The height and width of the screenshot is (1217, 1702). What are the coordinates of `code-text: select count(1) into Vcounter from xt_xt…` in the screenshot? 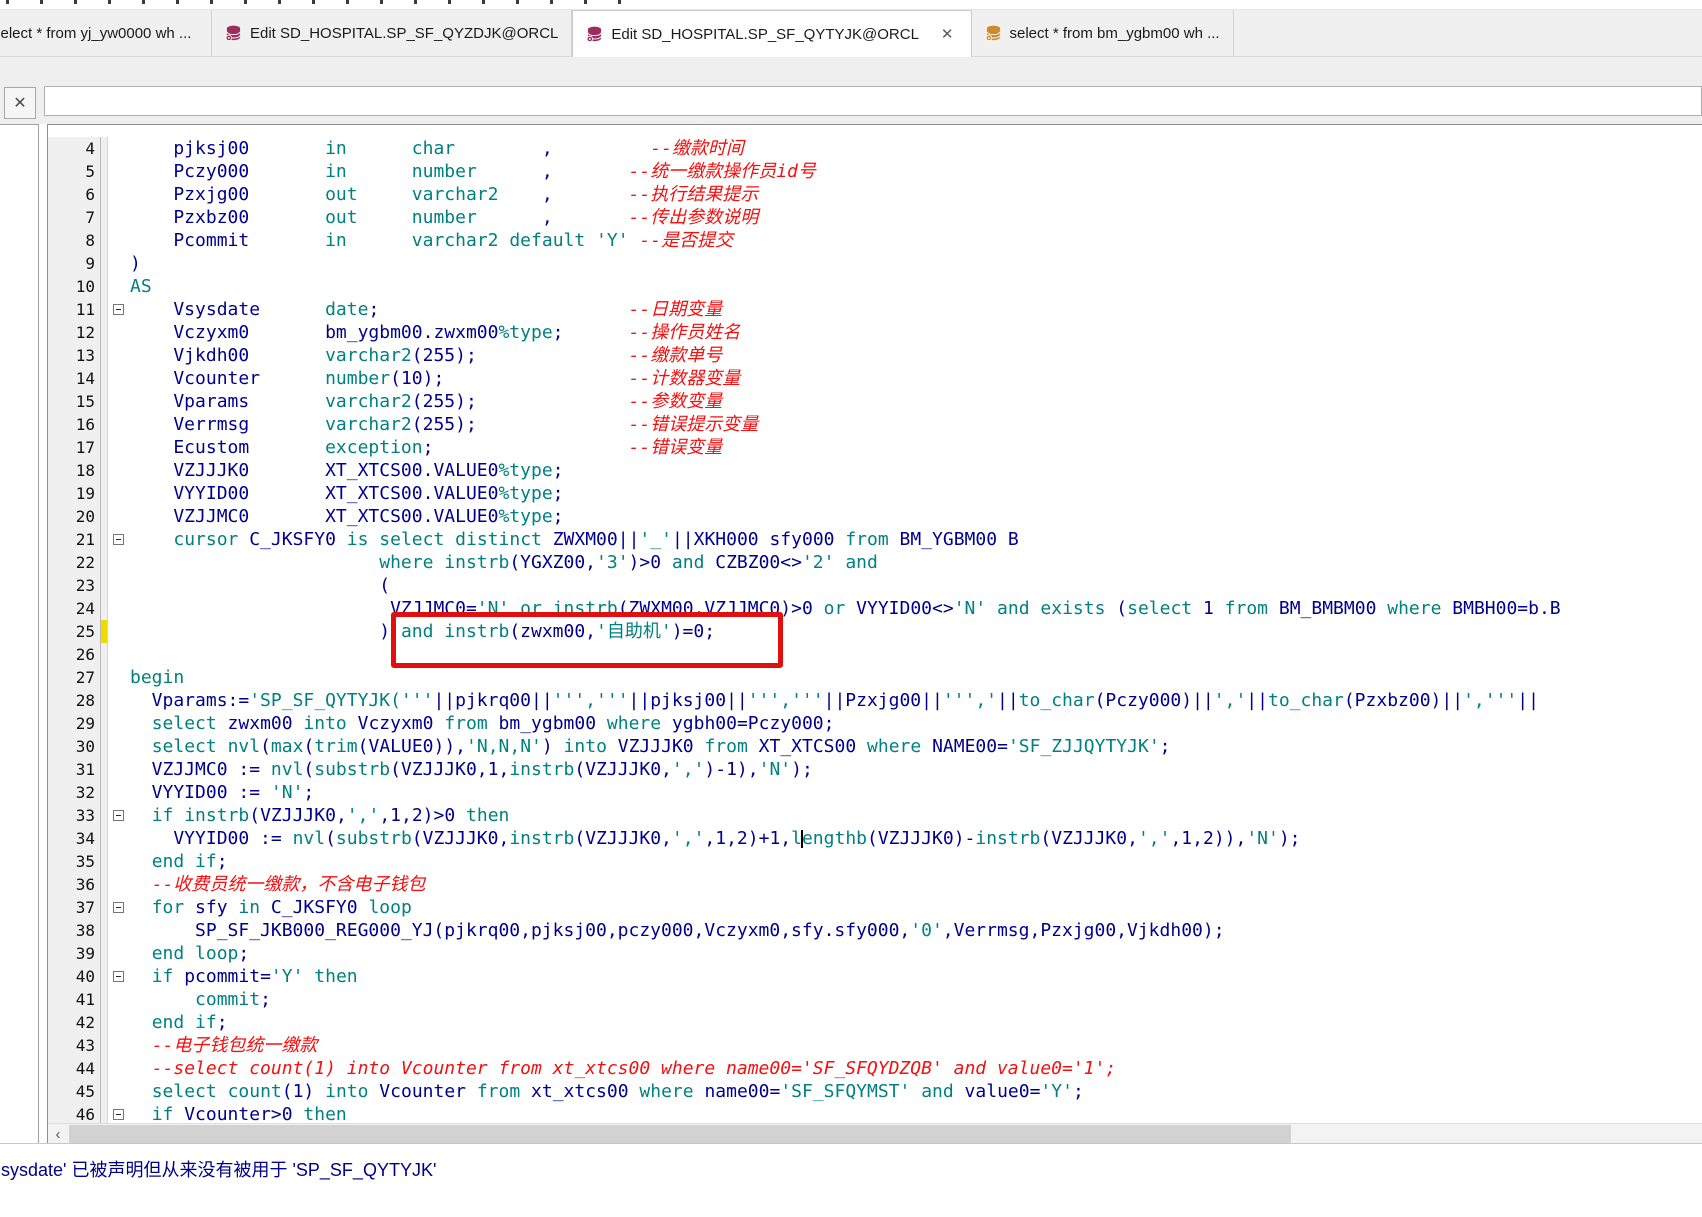 It's located at (606, 1091).